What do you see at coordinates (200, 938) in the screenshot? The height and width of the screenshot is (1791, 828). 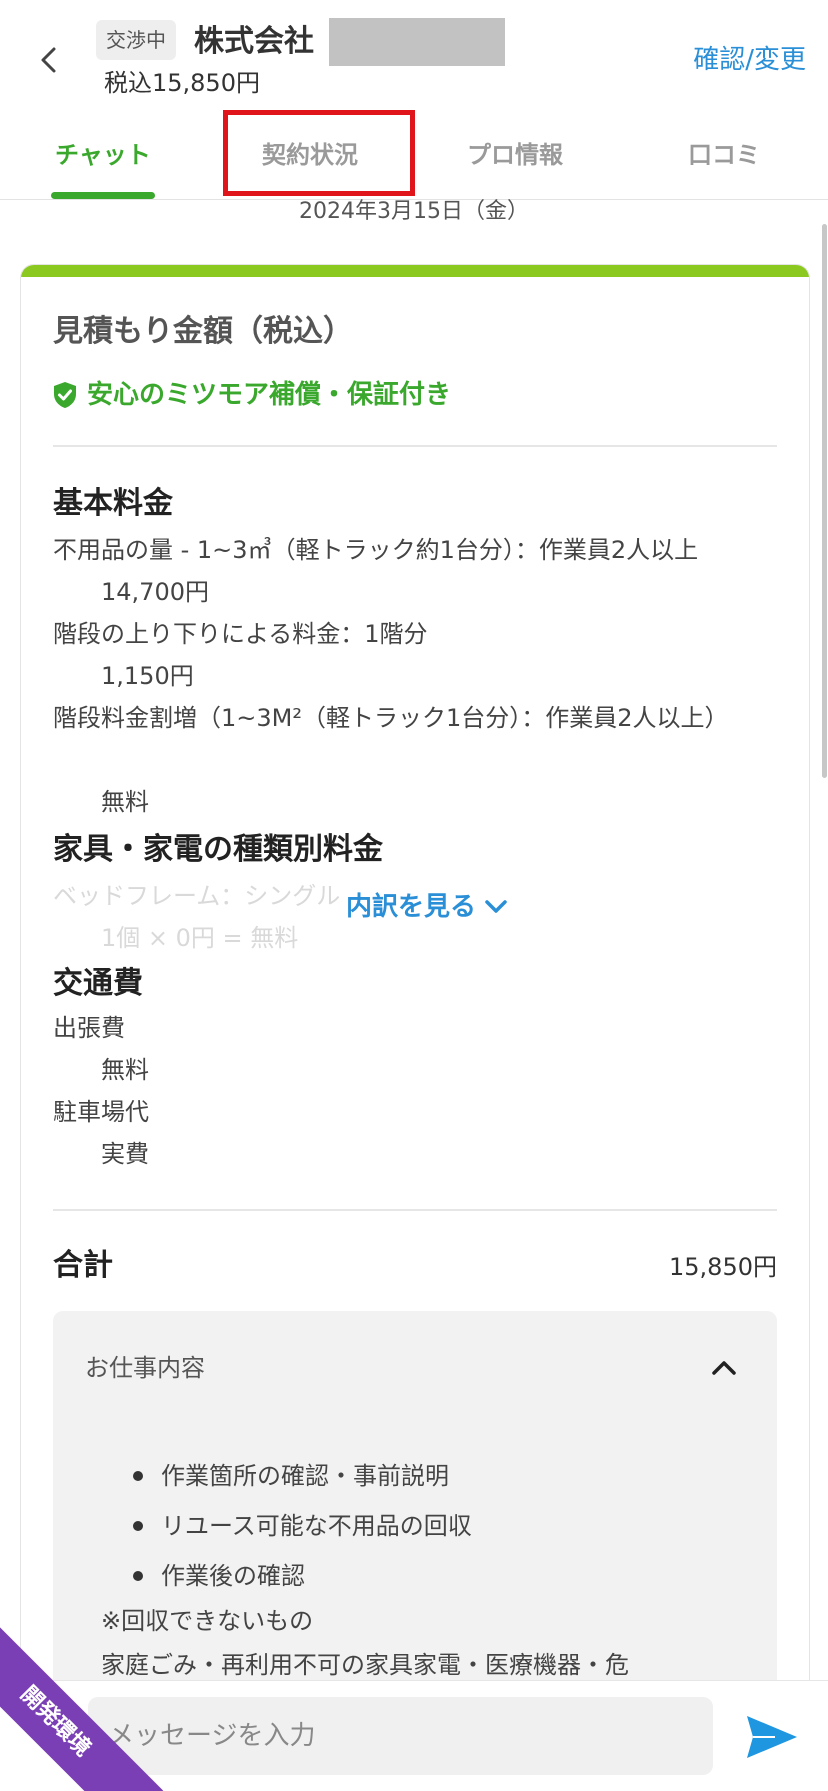 I see `line-price: 1個 × 0円 = 無料` at bounding box center [200, 938].